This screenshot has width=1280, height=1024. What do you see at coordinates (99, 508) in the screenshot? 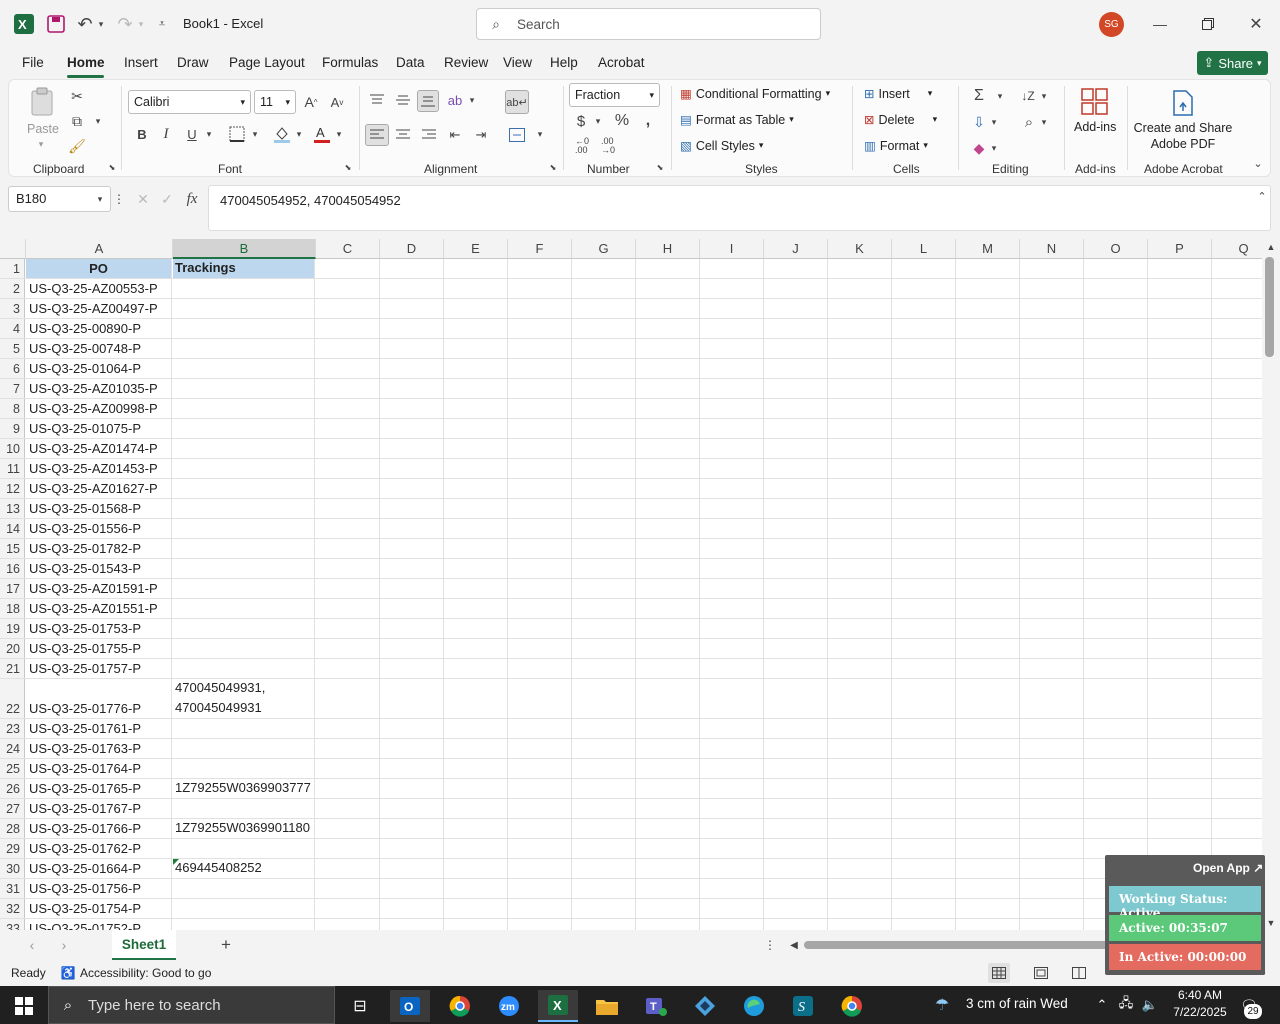
I see `cell-po: US-Q3-25-01568-P` at bounding box center [99, 508].